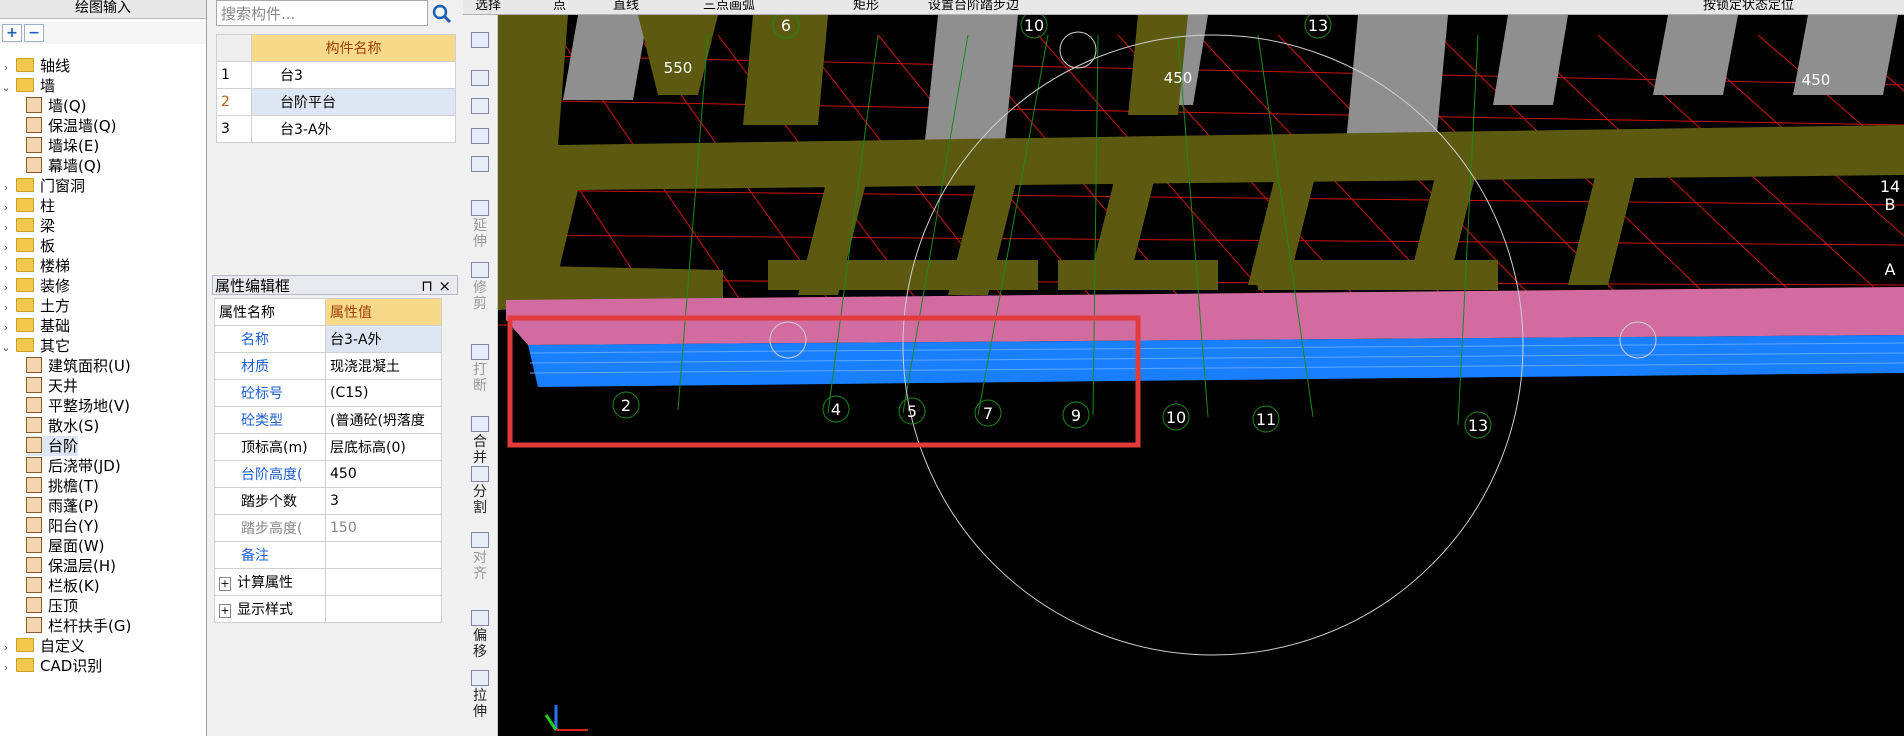 The image size is (1904, 736). Describe the element at coordinates (64, 166) in the screenshot. I see `tree-item: 幕墙(Q)` at that location.